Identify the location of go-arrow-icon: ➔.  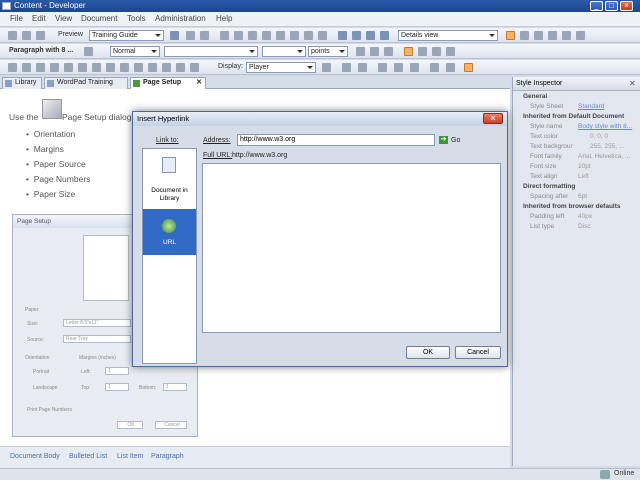
(443, 140).